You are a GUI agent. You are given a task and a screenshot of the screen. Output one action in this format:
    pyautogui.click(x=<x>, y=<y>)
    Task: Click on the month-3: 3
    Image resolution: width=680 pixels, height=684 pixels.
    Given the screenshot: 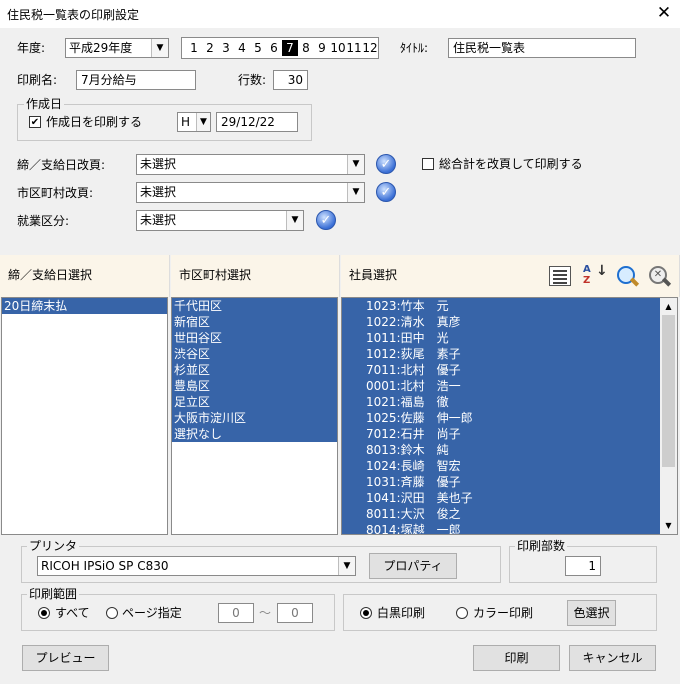 What is the action you would take?
    pyautogui.click(x=226, y=48)
    